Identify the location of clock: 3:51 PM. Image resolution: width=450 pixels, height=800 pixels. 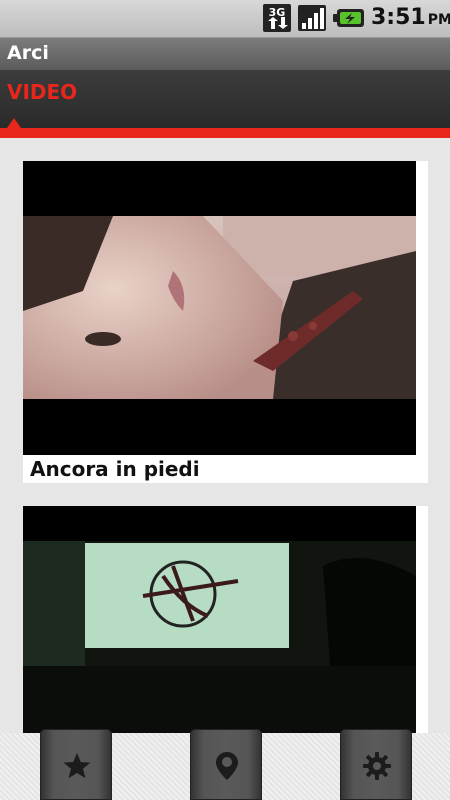
(410, 17).